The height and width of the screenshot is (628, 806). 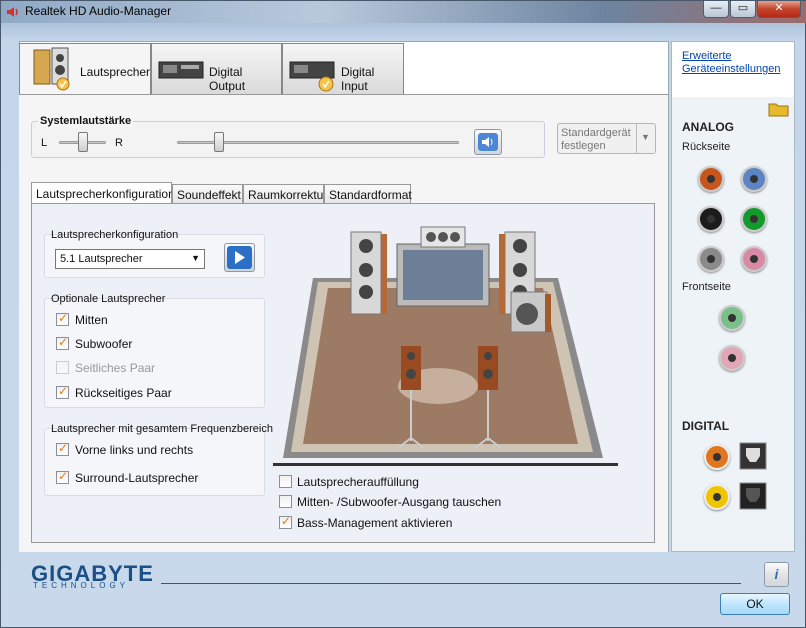 I want to click on footer-divider, so click(x=451, y=583).